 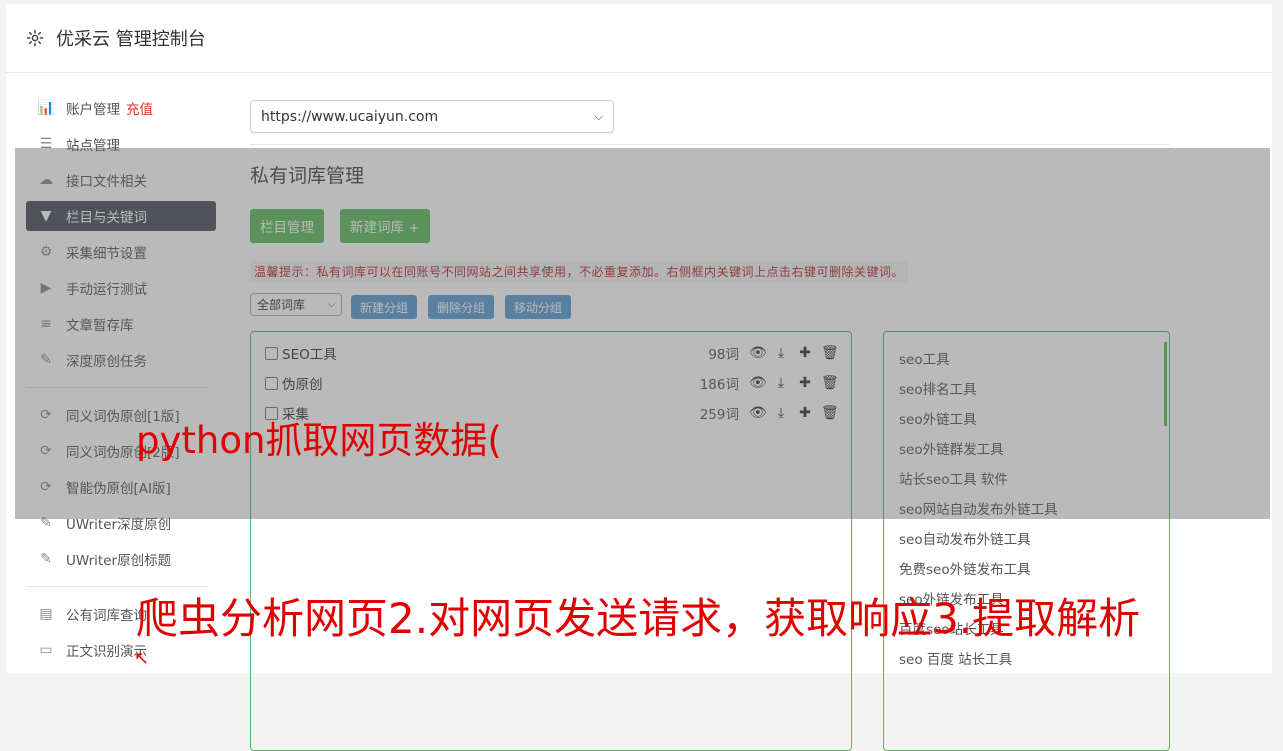 What do you see at coordinates (142, 658) in the screenshot?
I see `arrow-icon: ↖` at bounding box center [142, 658].